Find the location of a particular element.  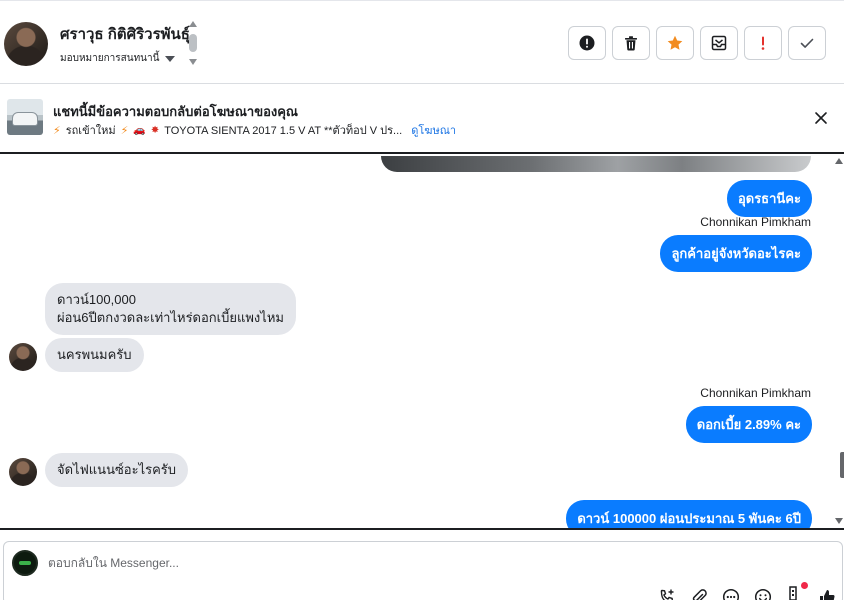

message-outgoing: ดาวน์ 100000 ผ่อนประมาณ 5 พันคะ 6ปี is located at coordinates (689, 514).